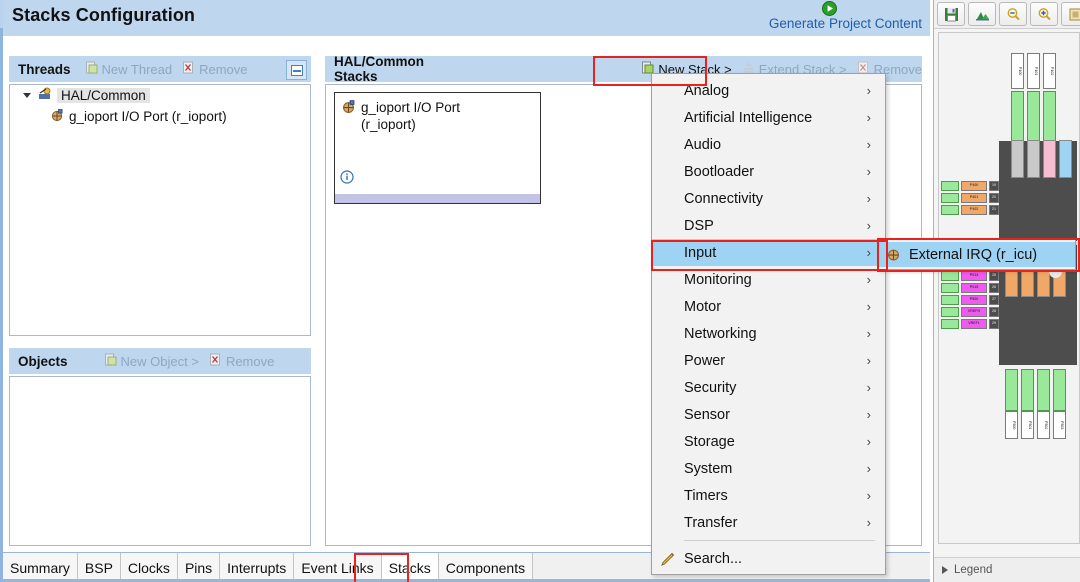 Image resolution: width=1080 pixels, height=582 pixels. I want to click on menu-item-motor: Motor ›, so click(768, 306).